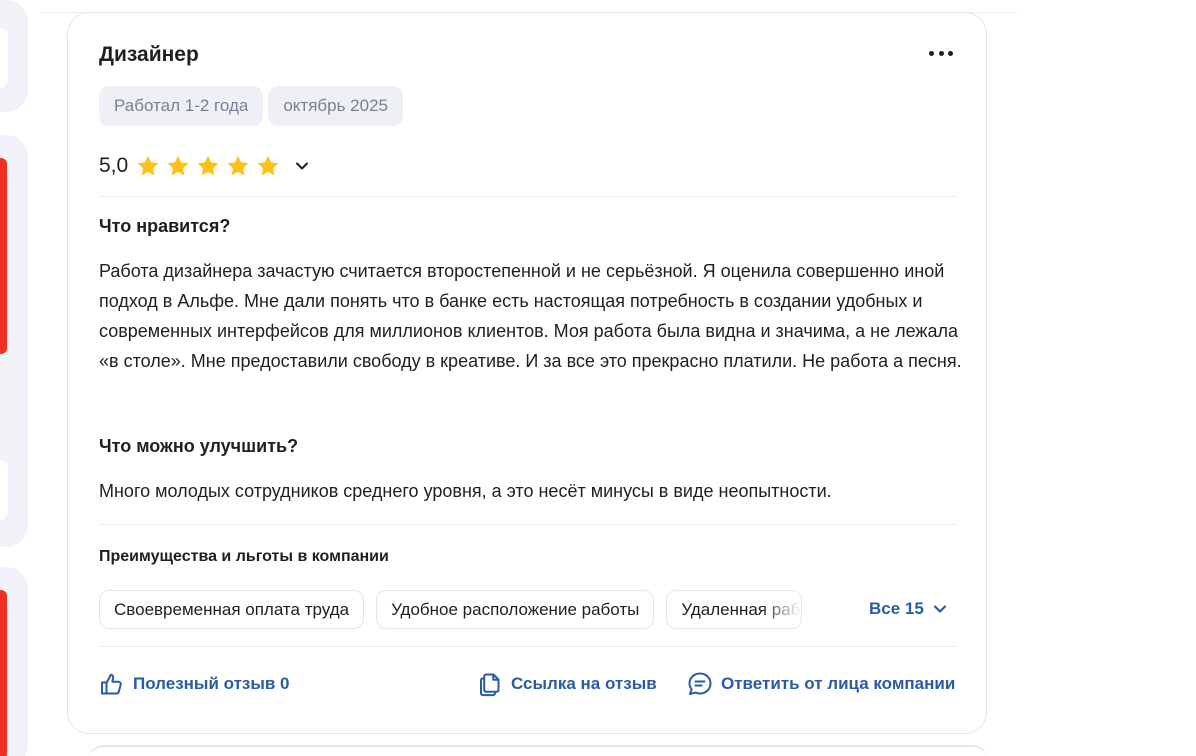  What do you see at coordinates (165, 226) in the screenshot?
I see `likes-heading: Что нравится?` at bounding box center [165, 226].